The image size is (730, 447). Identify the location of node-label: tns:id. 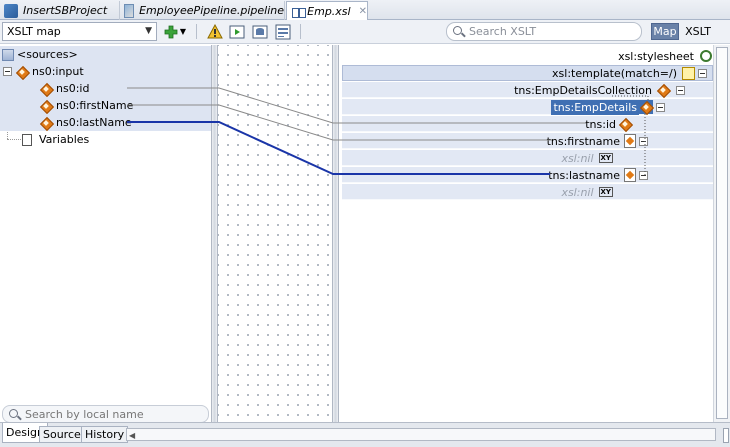
(600, 124).